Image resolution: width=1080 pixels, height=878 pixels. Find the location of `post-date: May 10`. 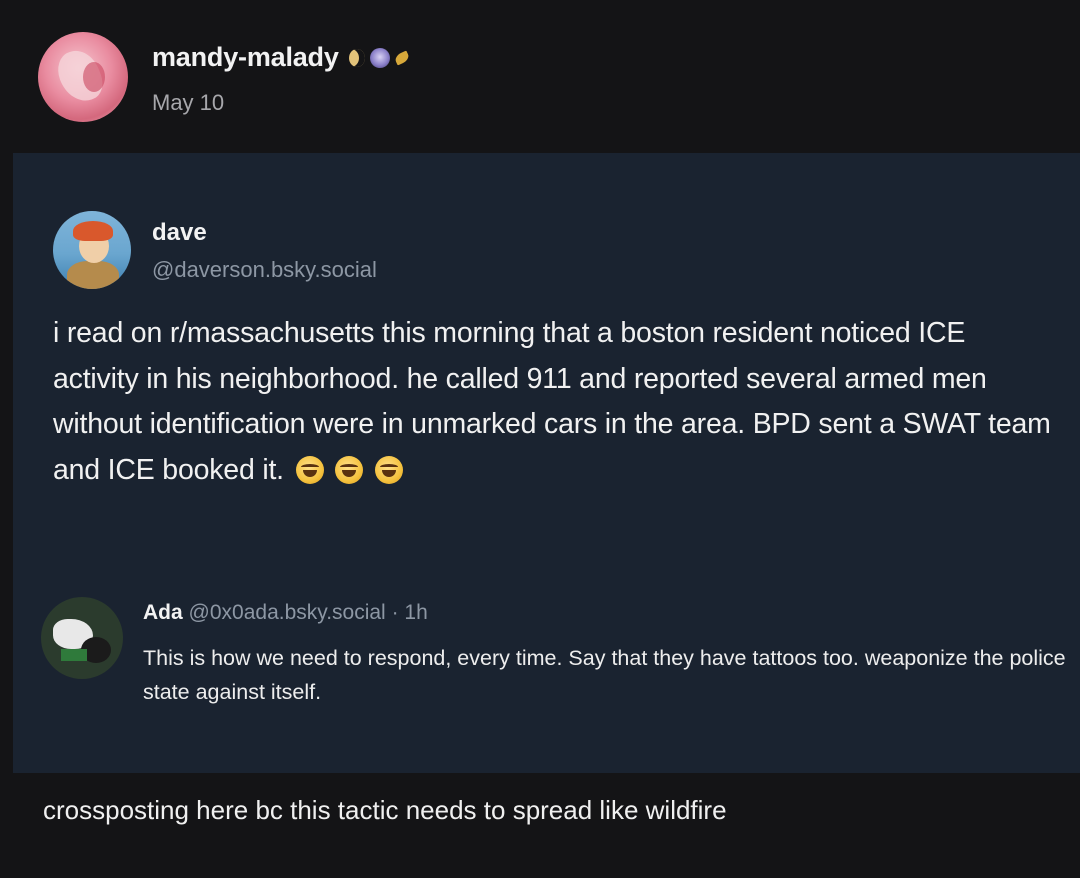

post-date: May 10 is located at coordinates (188, 103).